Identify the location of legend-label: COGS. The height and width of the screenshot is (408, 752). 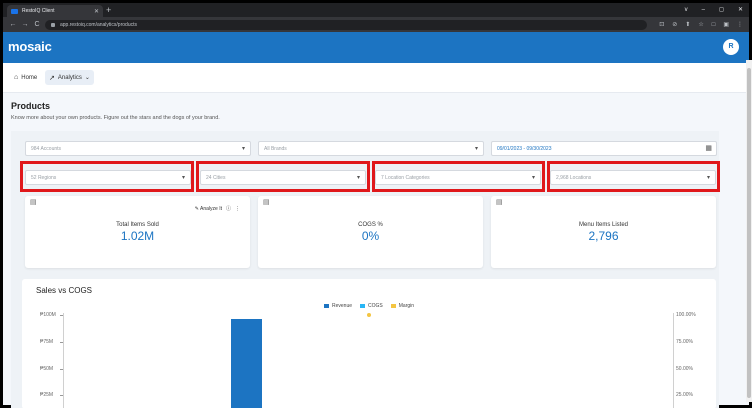
(375, 306).